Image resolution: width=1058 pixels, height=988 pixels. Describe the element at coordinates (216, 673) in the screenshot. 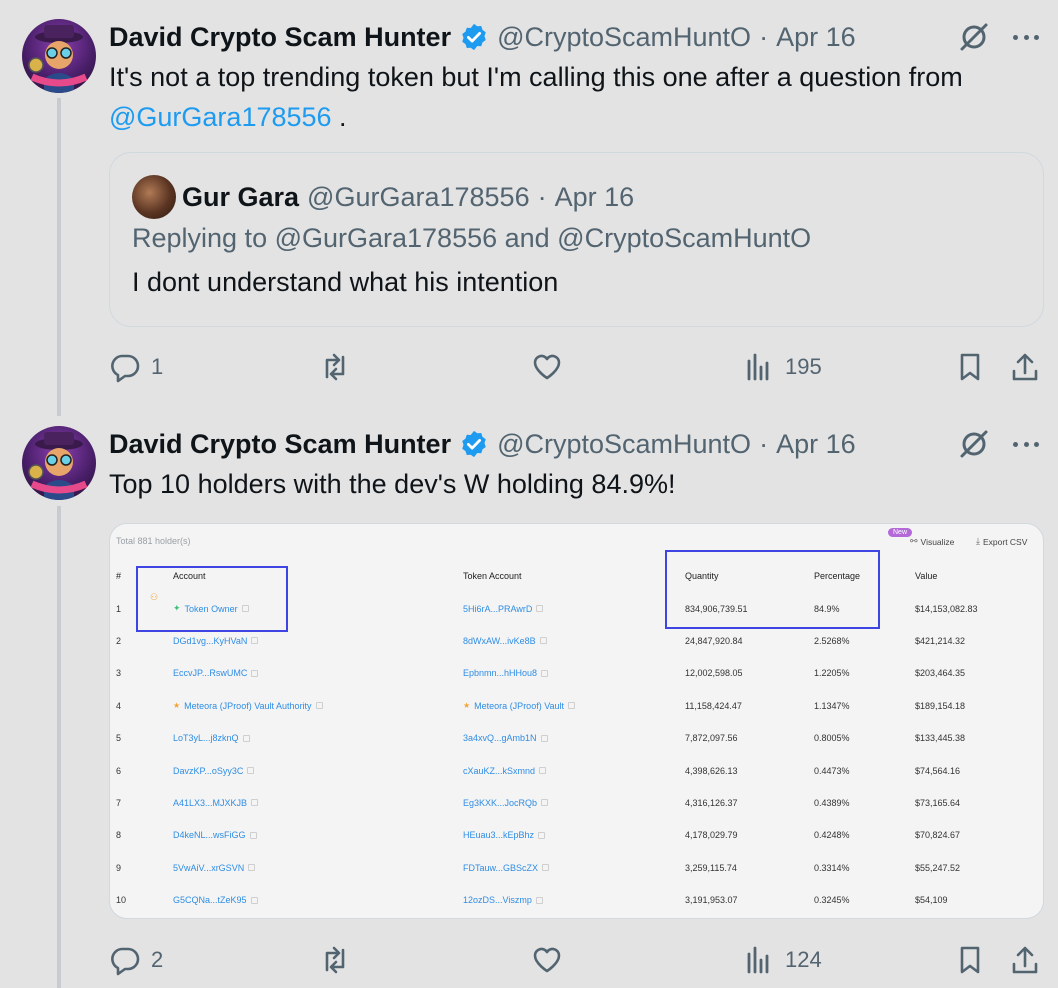

I see `cell-account: EccvJP...RswUMC` at that location.